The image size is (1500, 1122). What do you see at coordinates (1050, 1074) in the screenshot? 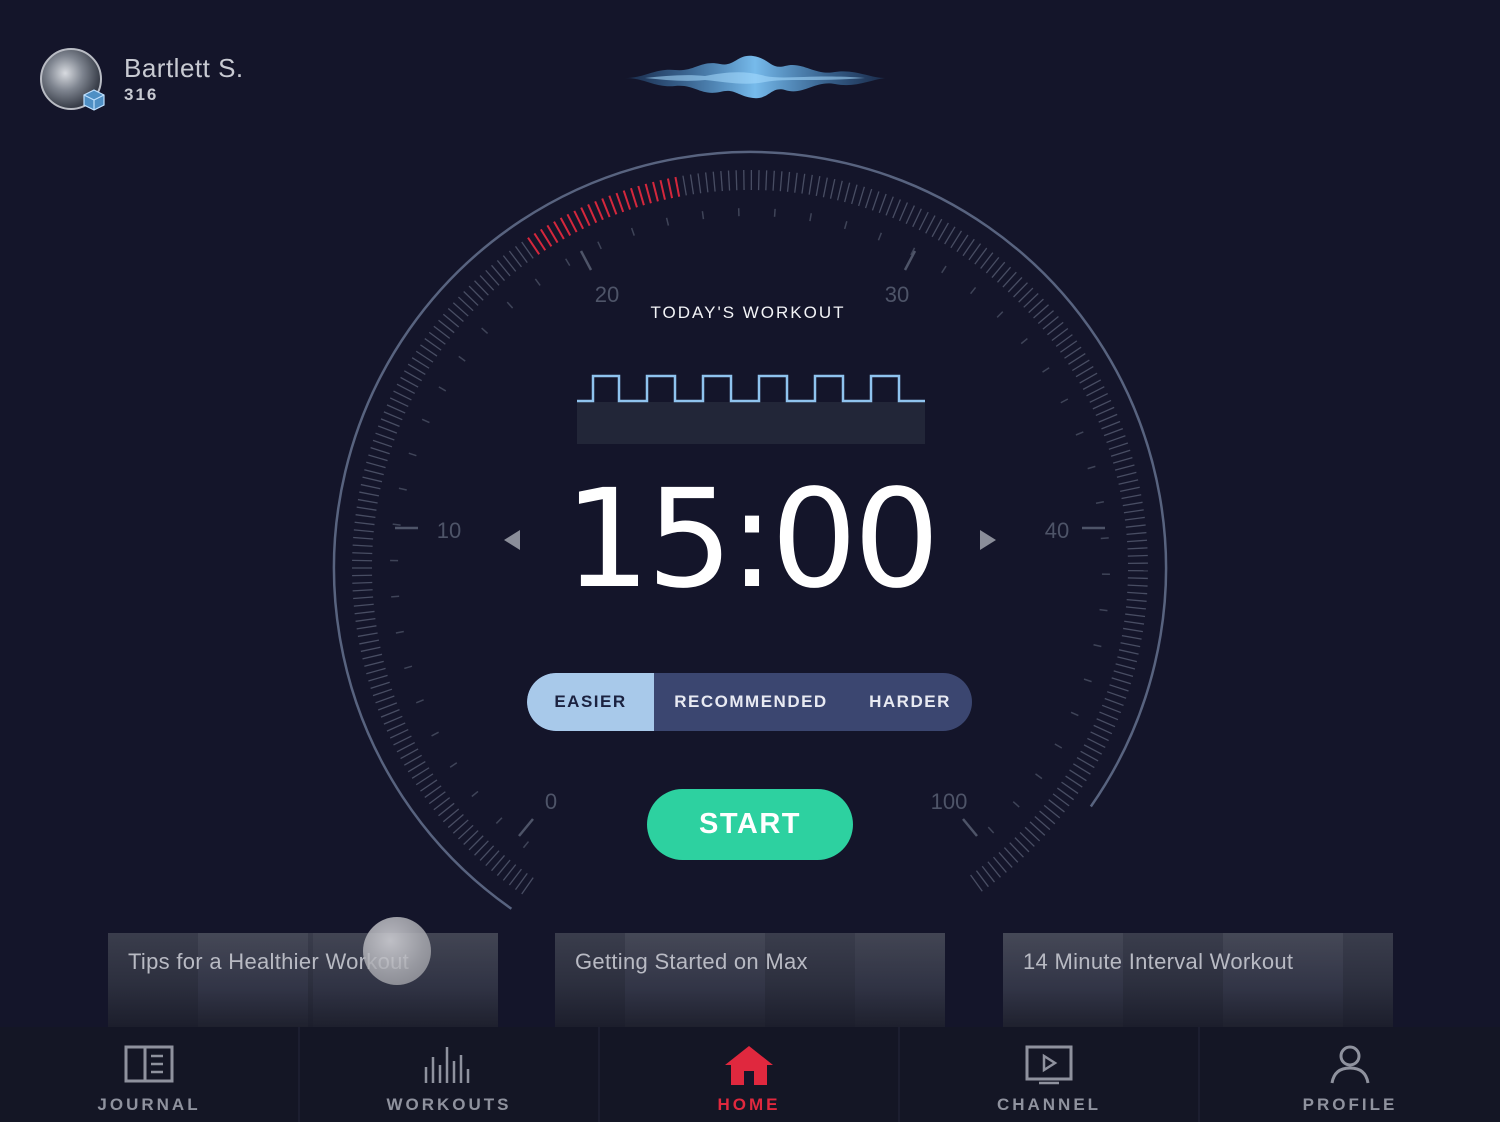
I see `tab-channel: CHANNEL` at bounding box center [1050, 1074].